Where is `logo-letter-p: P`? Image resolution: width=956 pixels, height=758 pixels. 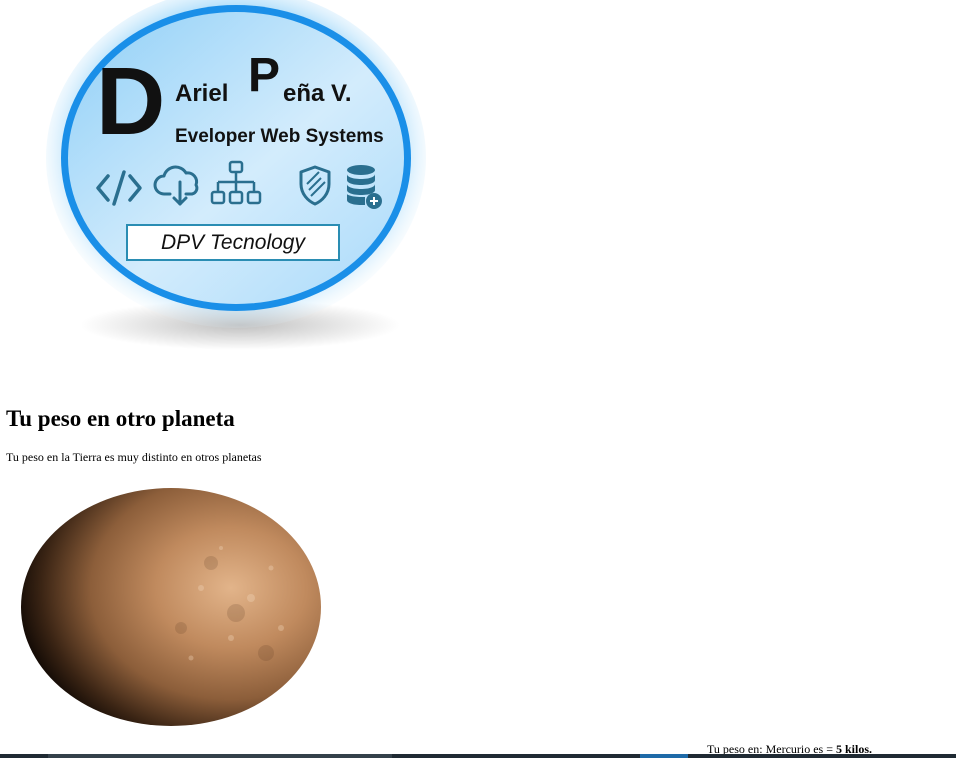
logo-letter-p: P is located at coordinates (264, 75).